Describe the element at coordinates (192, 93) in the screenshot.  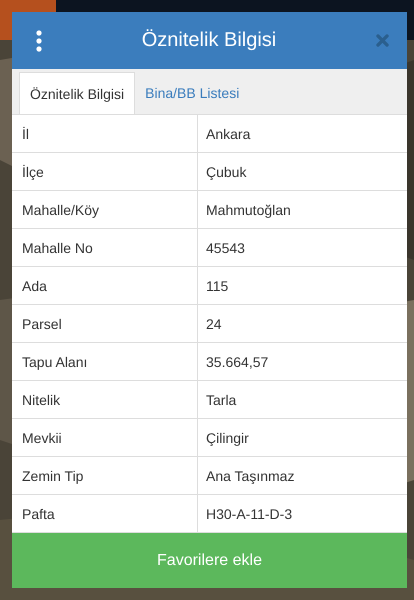
I see `tab: Bina/BB Listesi` at that location.